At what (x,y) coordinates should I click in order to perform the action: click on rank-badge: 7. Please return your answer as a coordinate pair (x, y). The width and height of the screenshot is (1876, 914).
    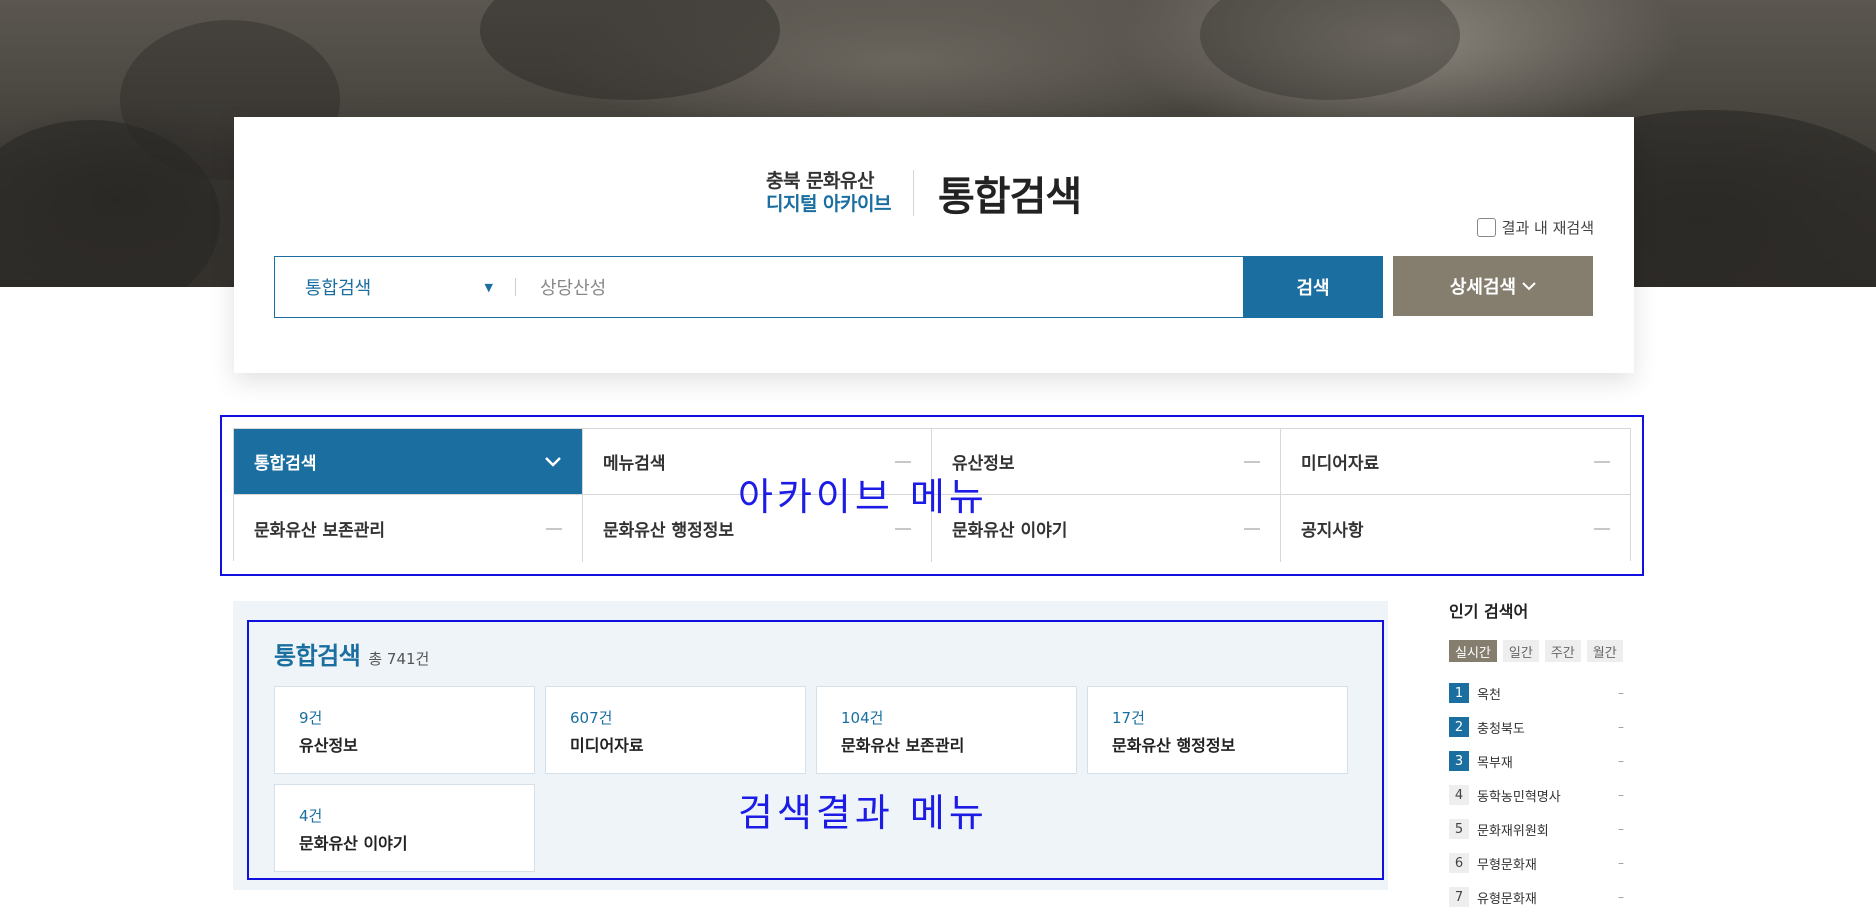
    Looking at the image, I should click on (1459, 897).